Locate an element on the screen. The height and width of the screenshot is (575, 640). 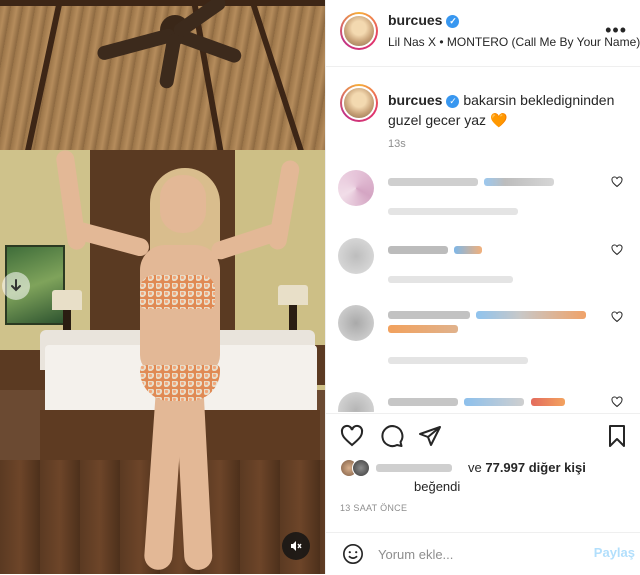
save-button is located at coordinates (618, 437).